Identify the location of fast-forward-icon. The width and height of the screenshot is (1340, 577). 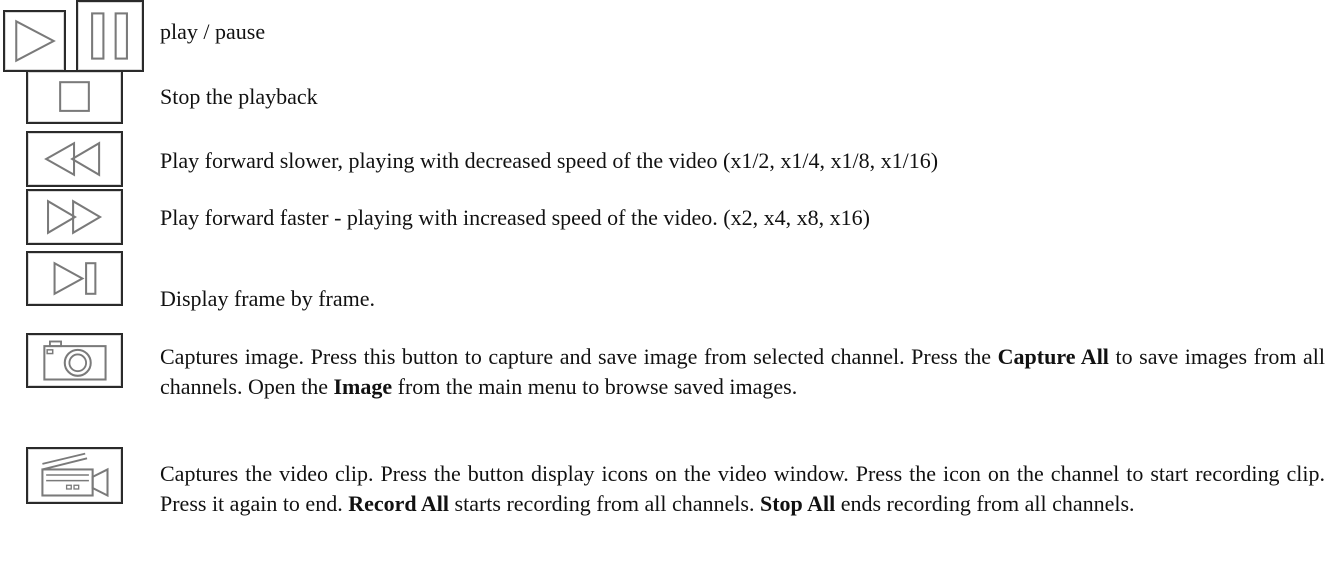
(75, 217).